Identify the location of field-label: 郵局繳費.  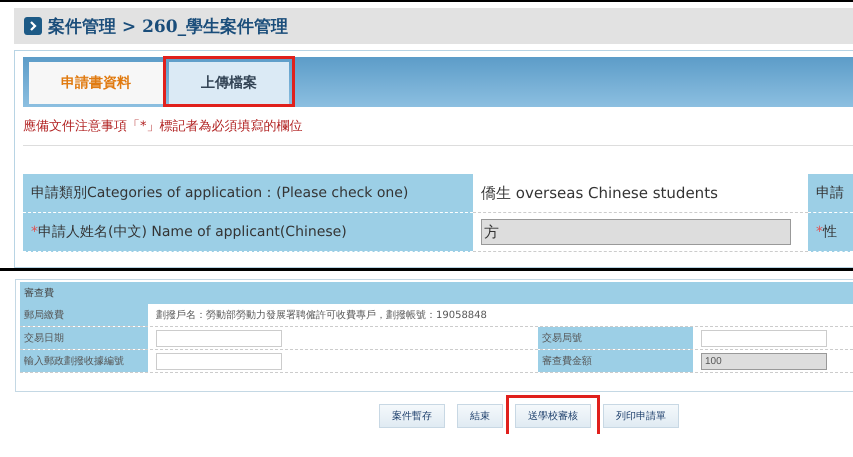
(84, 315).